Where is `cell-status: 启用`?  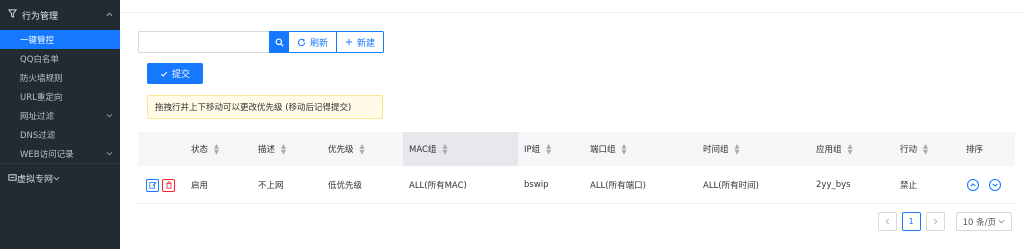 cell-status: 启用 is located at coordinates (200, 186).